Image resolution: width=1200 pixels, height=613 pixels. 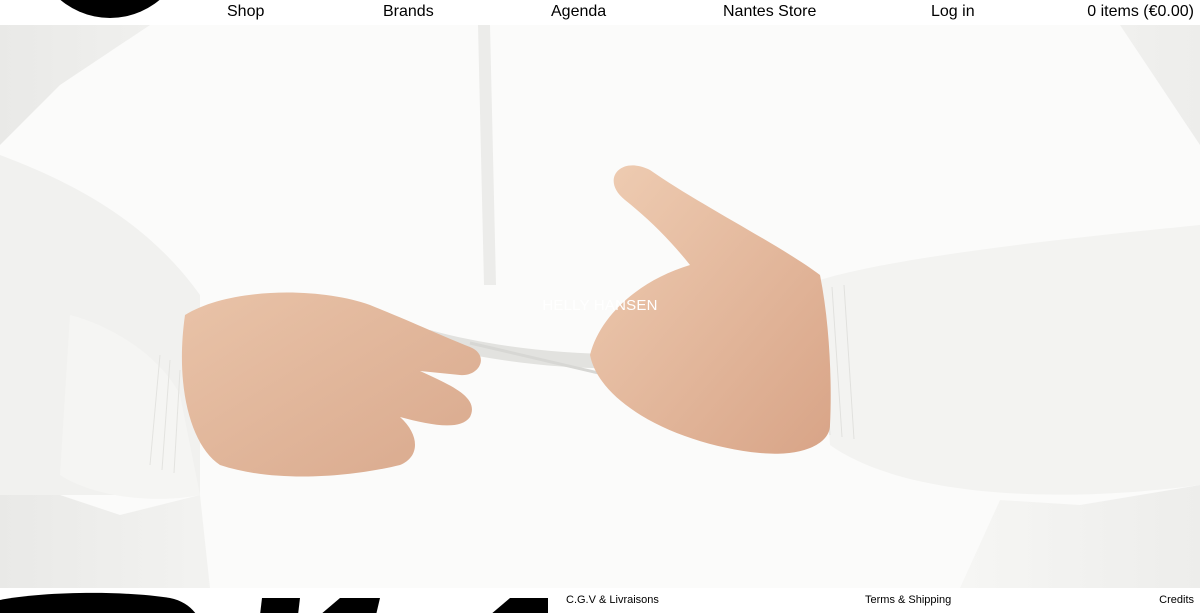 What do you see at coordinates (1176, 600) in the screenshot?
I see `footer-credits-link: Credits` at bounding box center [1176, 600].